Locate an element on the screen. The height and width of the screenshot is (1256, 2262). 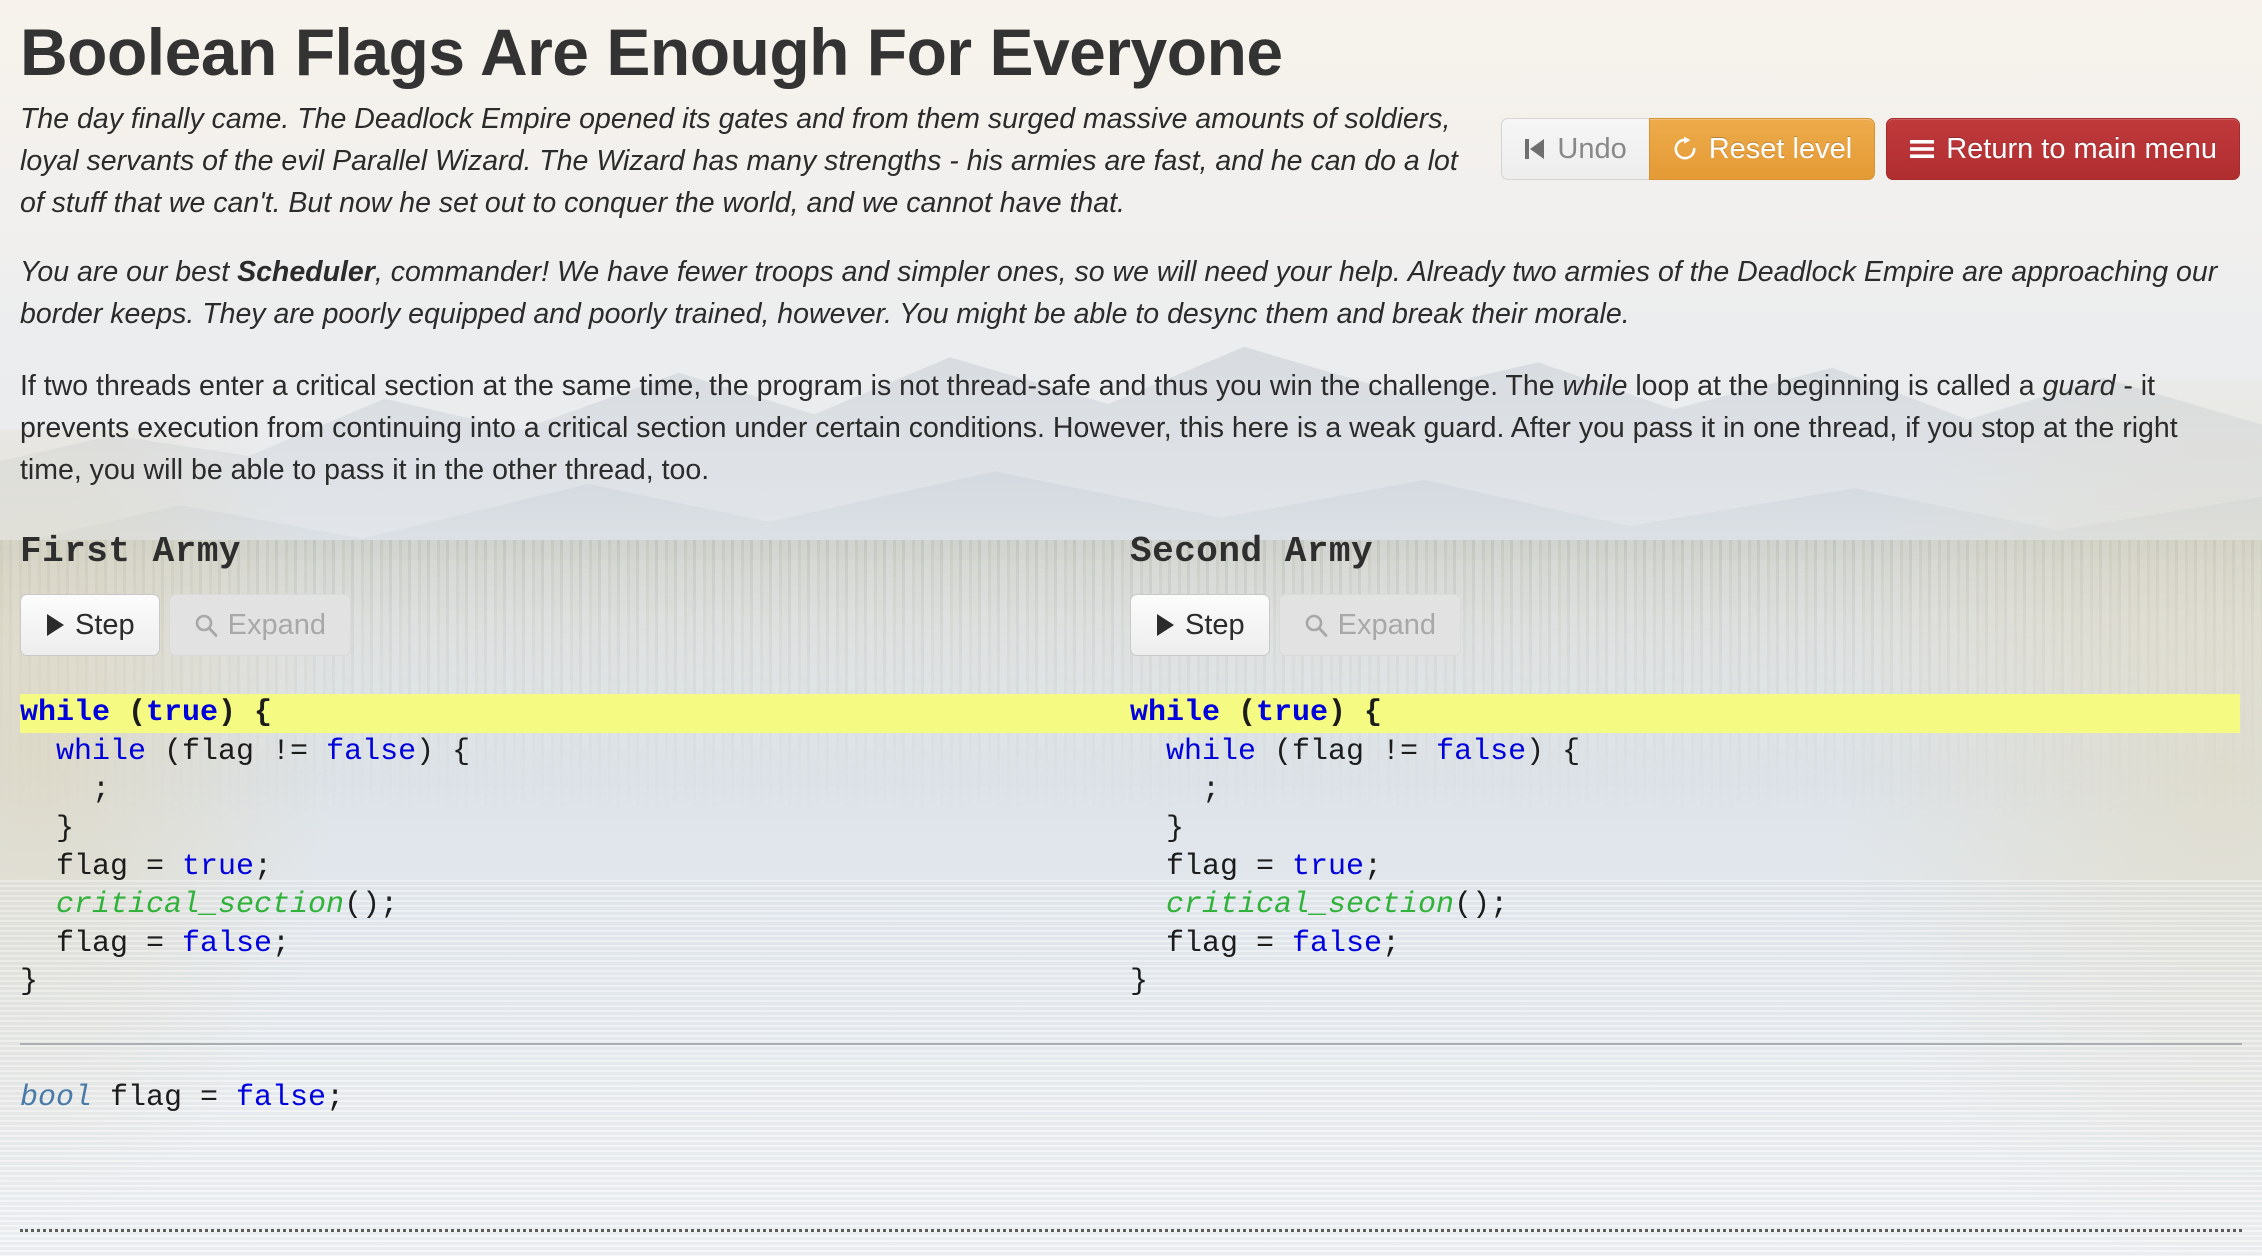
expand-button-first-army: Expand is located at coordinates (260, 625).